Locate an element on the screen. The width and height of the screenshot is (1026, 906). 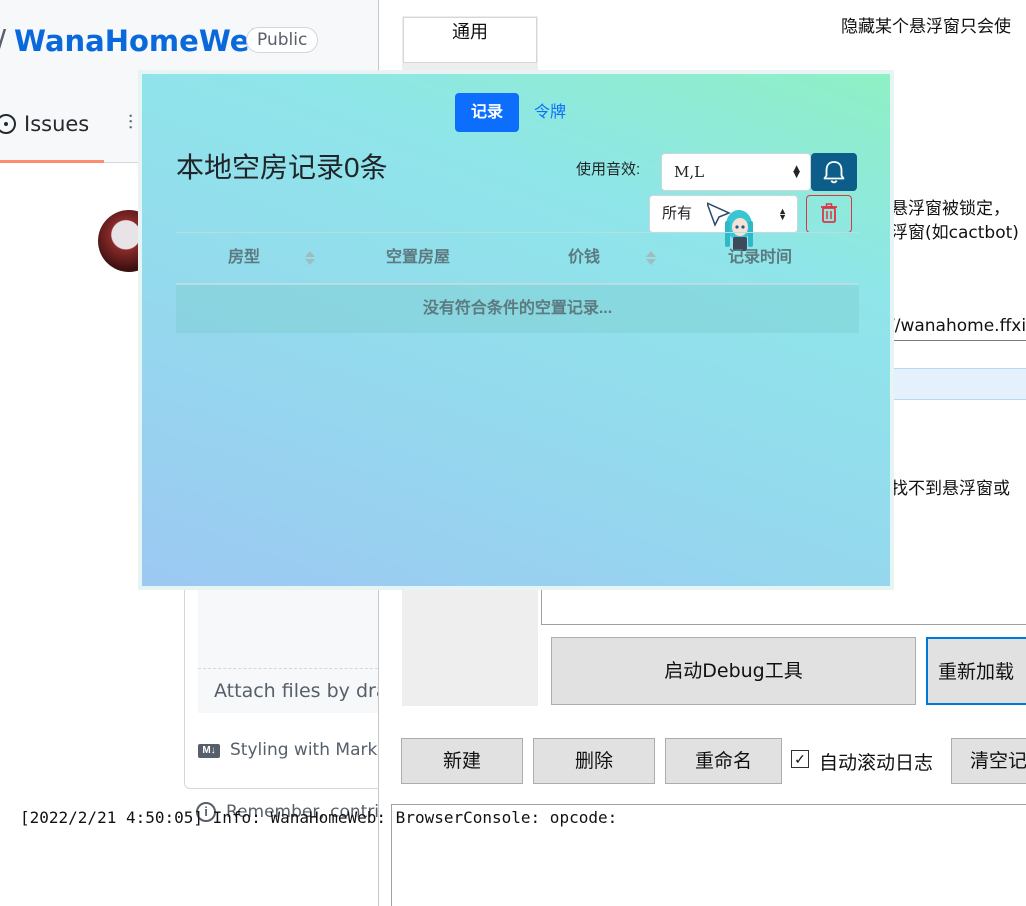
attach-files-label: Attach files by drag is located at coordinates (307, 691).